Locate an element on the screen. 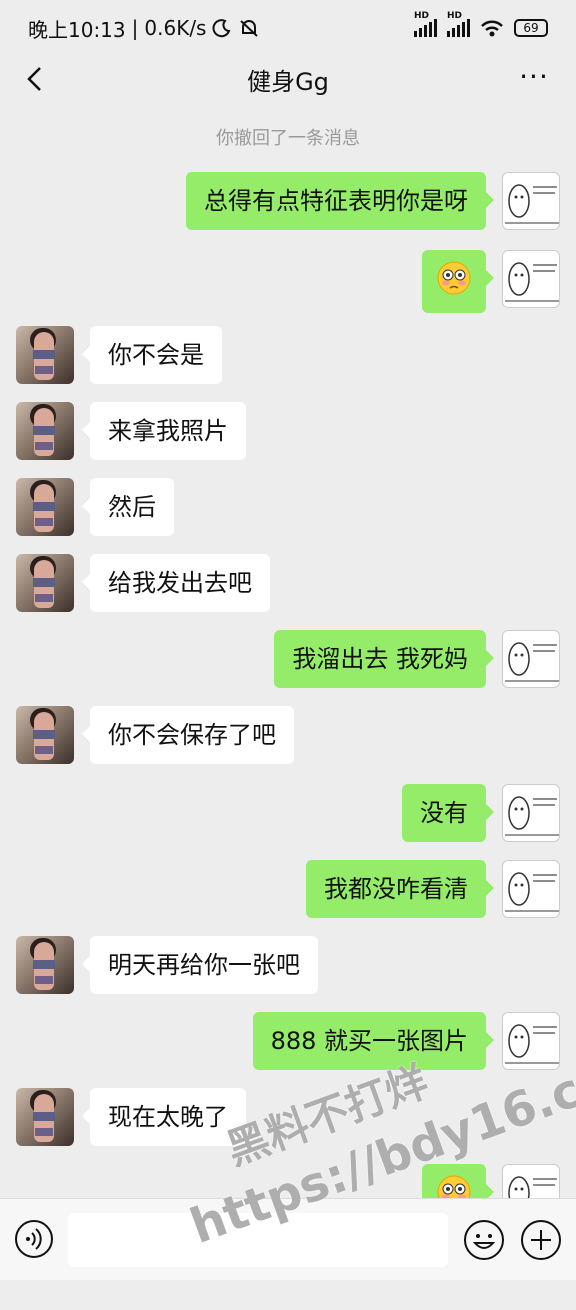 This screenshot has height=1310, width=576. battery-level: 69 is located at coordinates (531, 28).